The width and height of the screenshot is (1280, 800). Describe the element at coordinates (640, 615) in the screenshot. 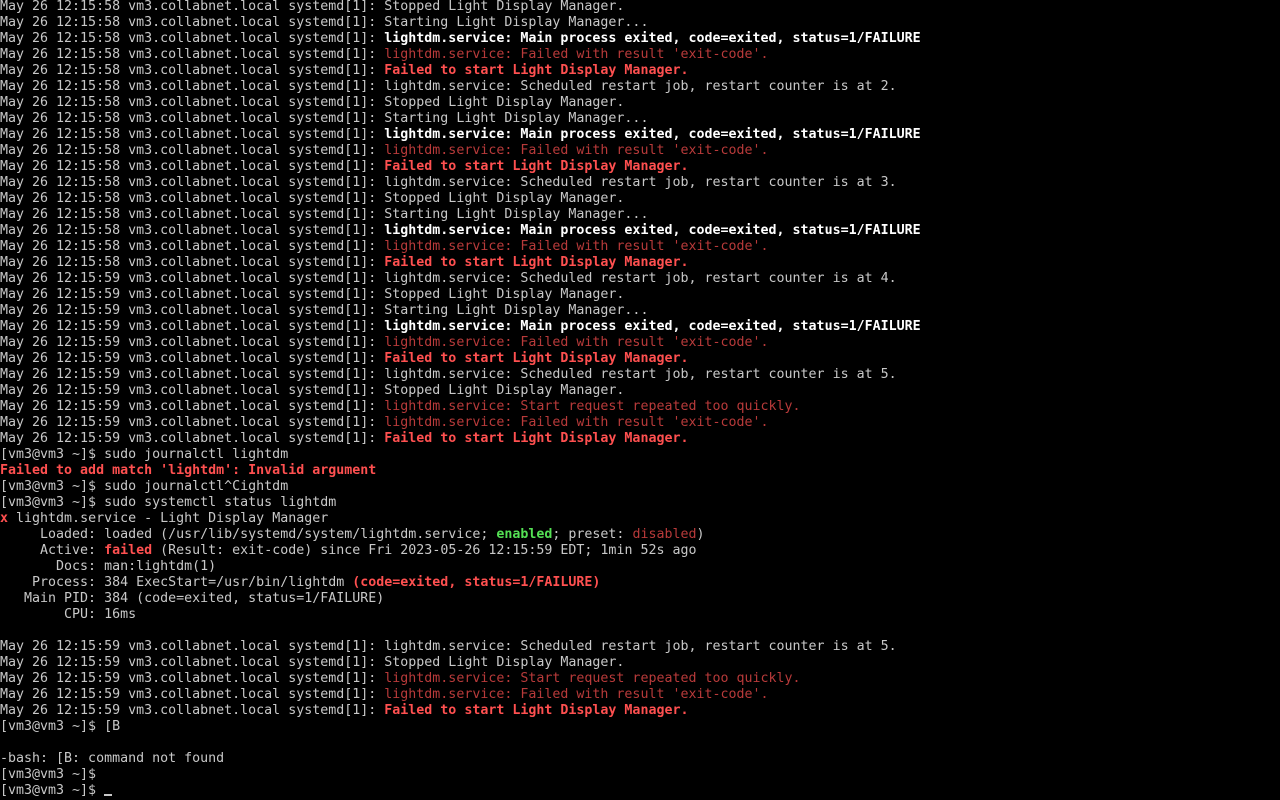

I see `terminal-line: CPU: 16ms` at that location.